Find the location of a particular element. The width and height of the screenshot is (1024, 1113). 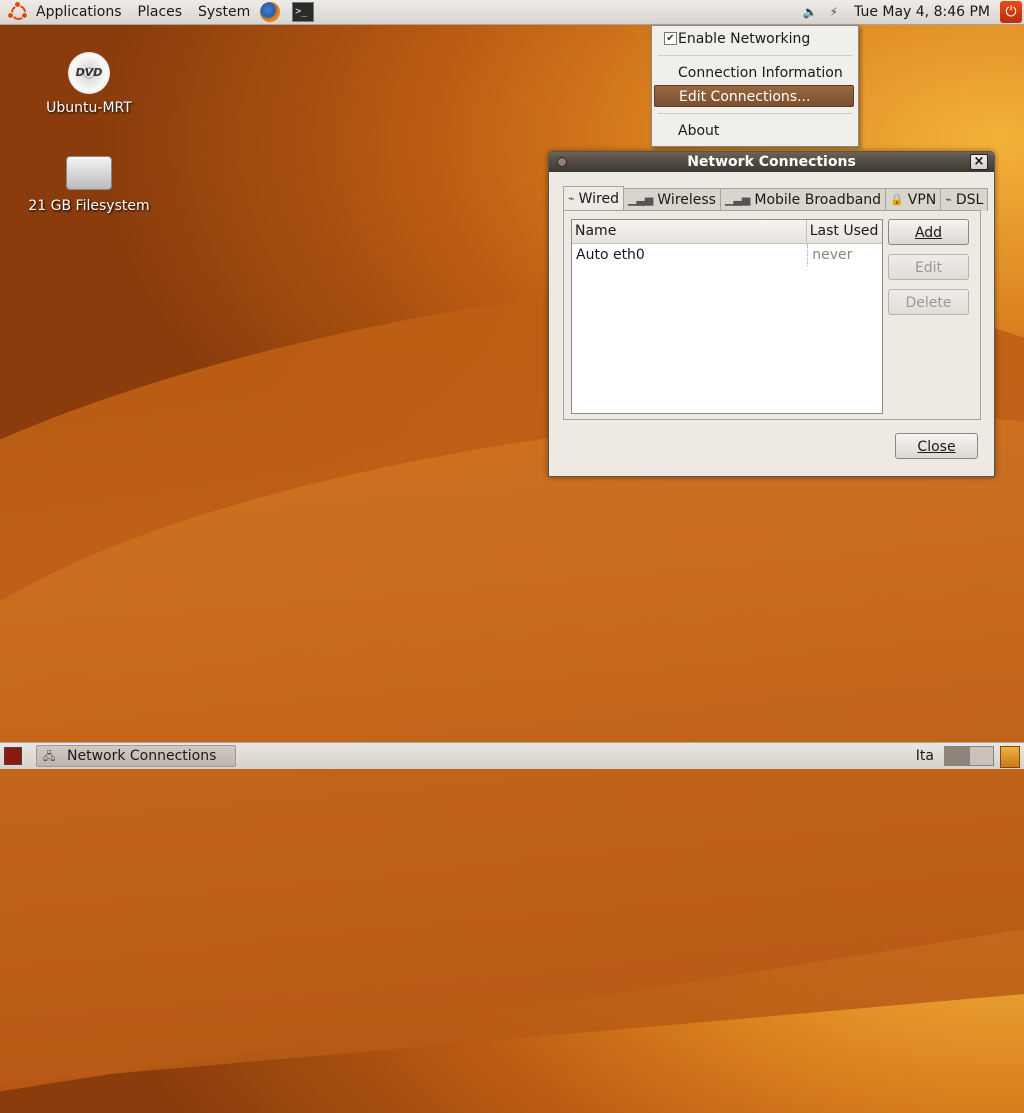

menu-item-enable-networking: ✔ Enable Networking is located at coordinates (754, 39).